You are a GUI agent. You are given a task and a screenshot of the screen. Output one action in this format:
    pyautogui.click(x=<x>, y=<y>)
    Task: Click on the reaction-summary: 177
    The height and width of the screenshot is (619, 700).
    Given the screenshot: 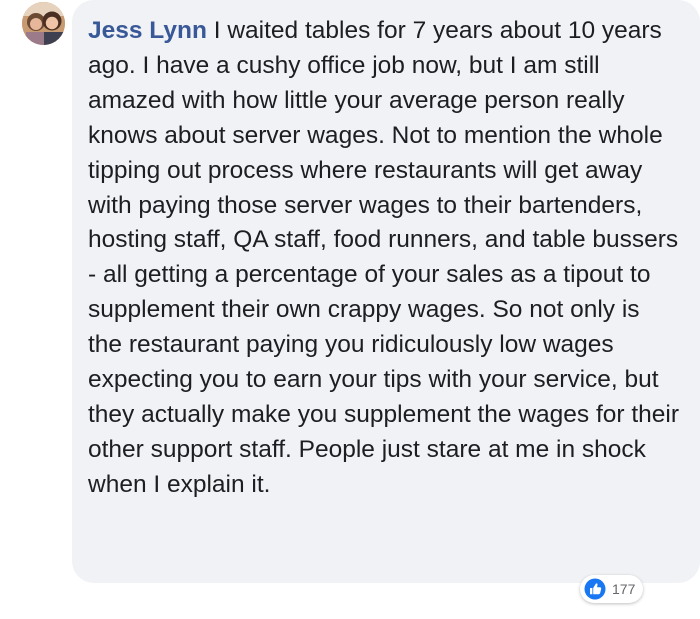 What is the action you would take?
    pyautogui.click(x=612, y=589)
    